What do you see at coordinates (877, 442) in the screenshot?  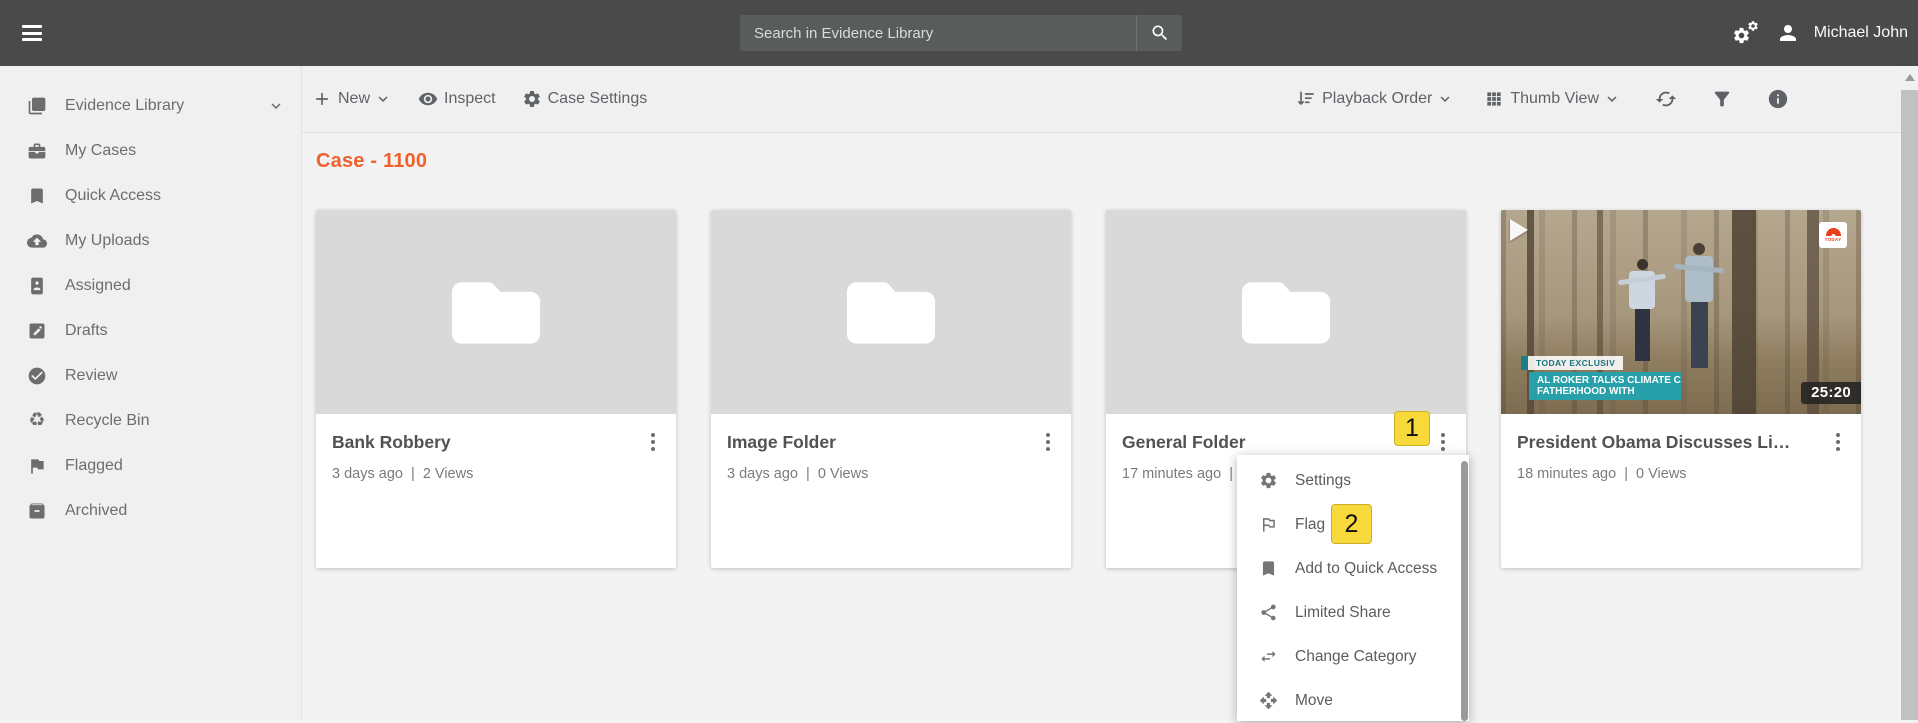 I see `card-title: Image Folder` at bounding box center [877, 442].